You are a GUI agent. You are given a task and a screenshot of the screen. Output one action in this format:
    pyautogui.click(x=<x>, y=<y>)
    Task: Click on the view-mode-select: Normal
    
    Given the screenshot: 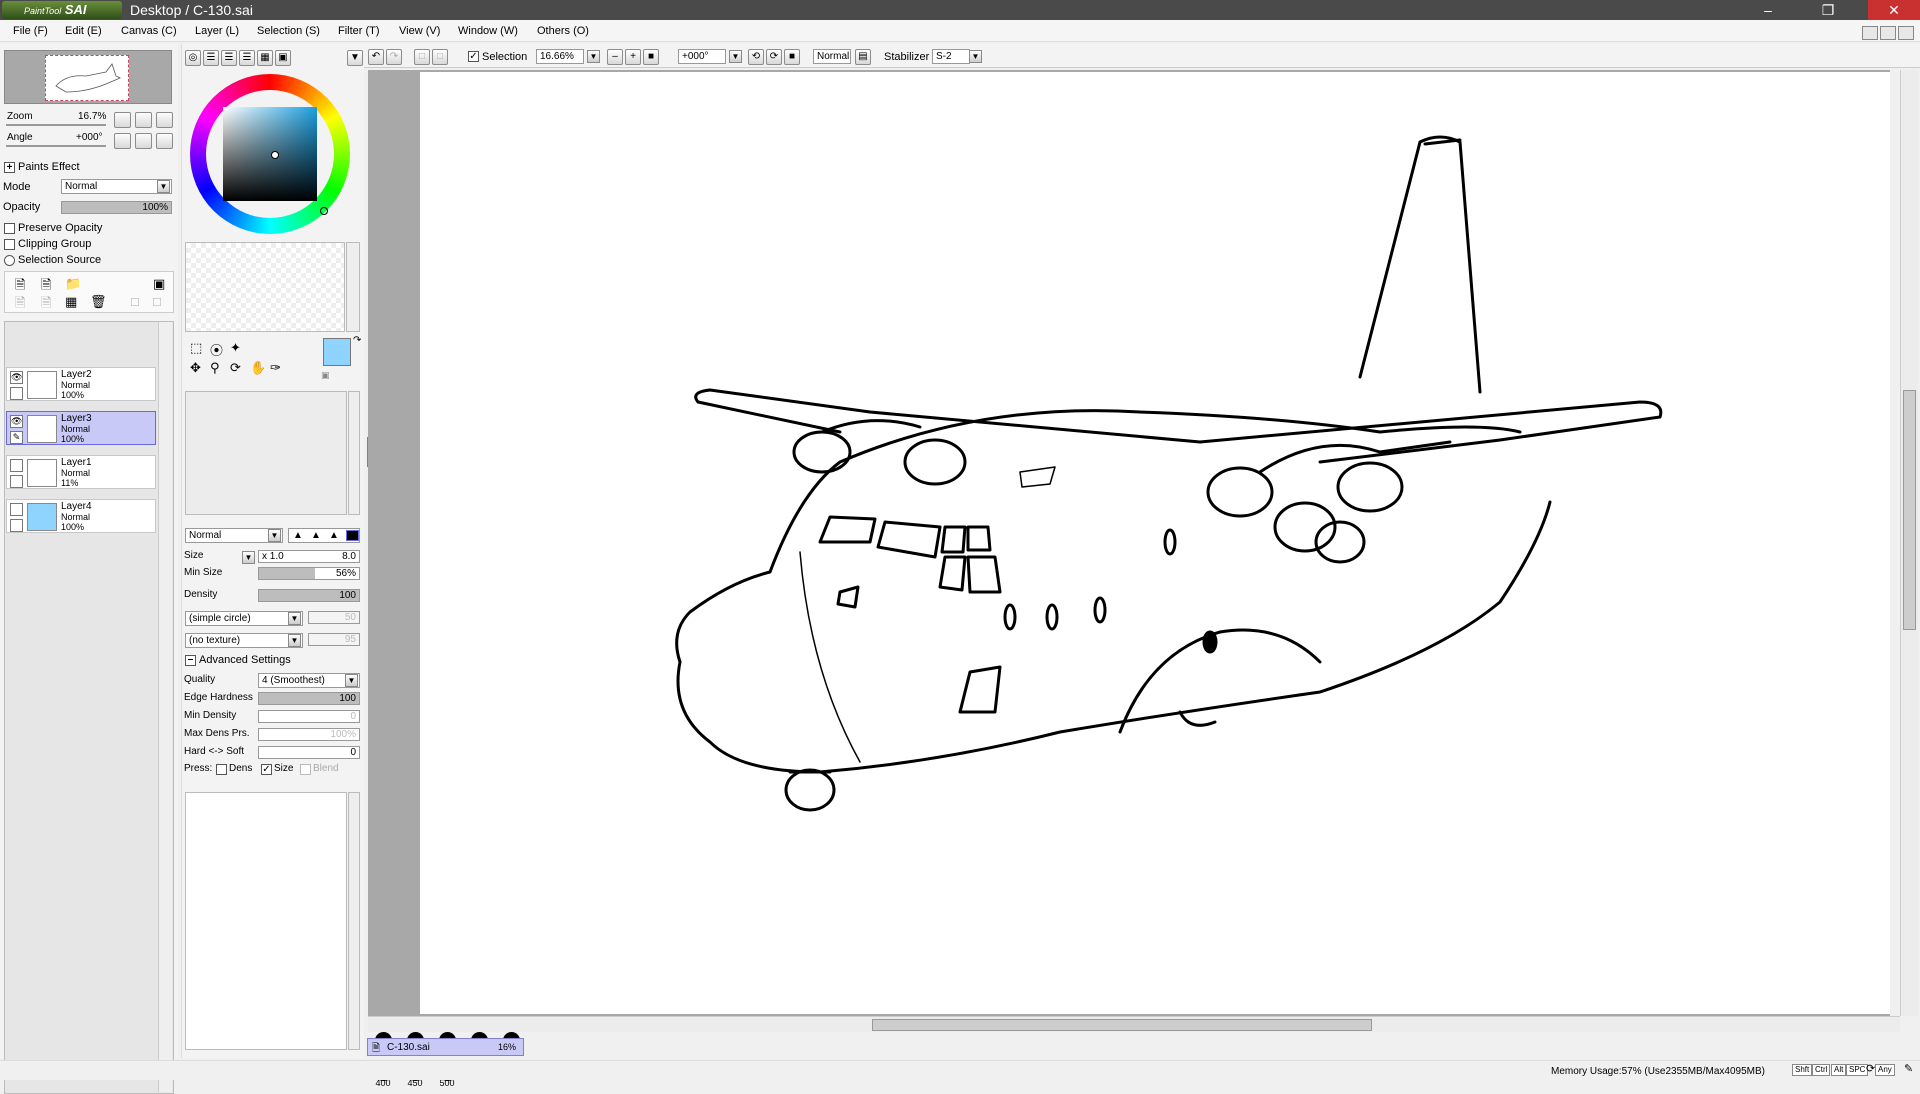 What is the action you would take?
    pyautogui.click(x=832, y=56)
    